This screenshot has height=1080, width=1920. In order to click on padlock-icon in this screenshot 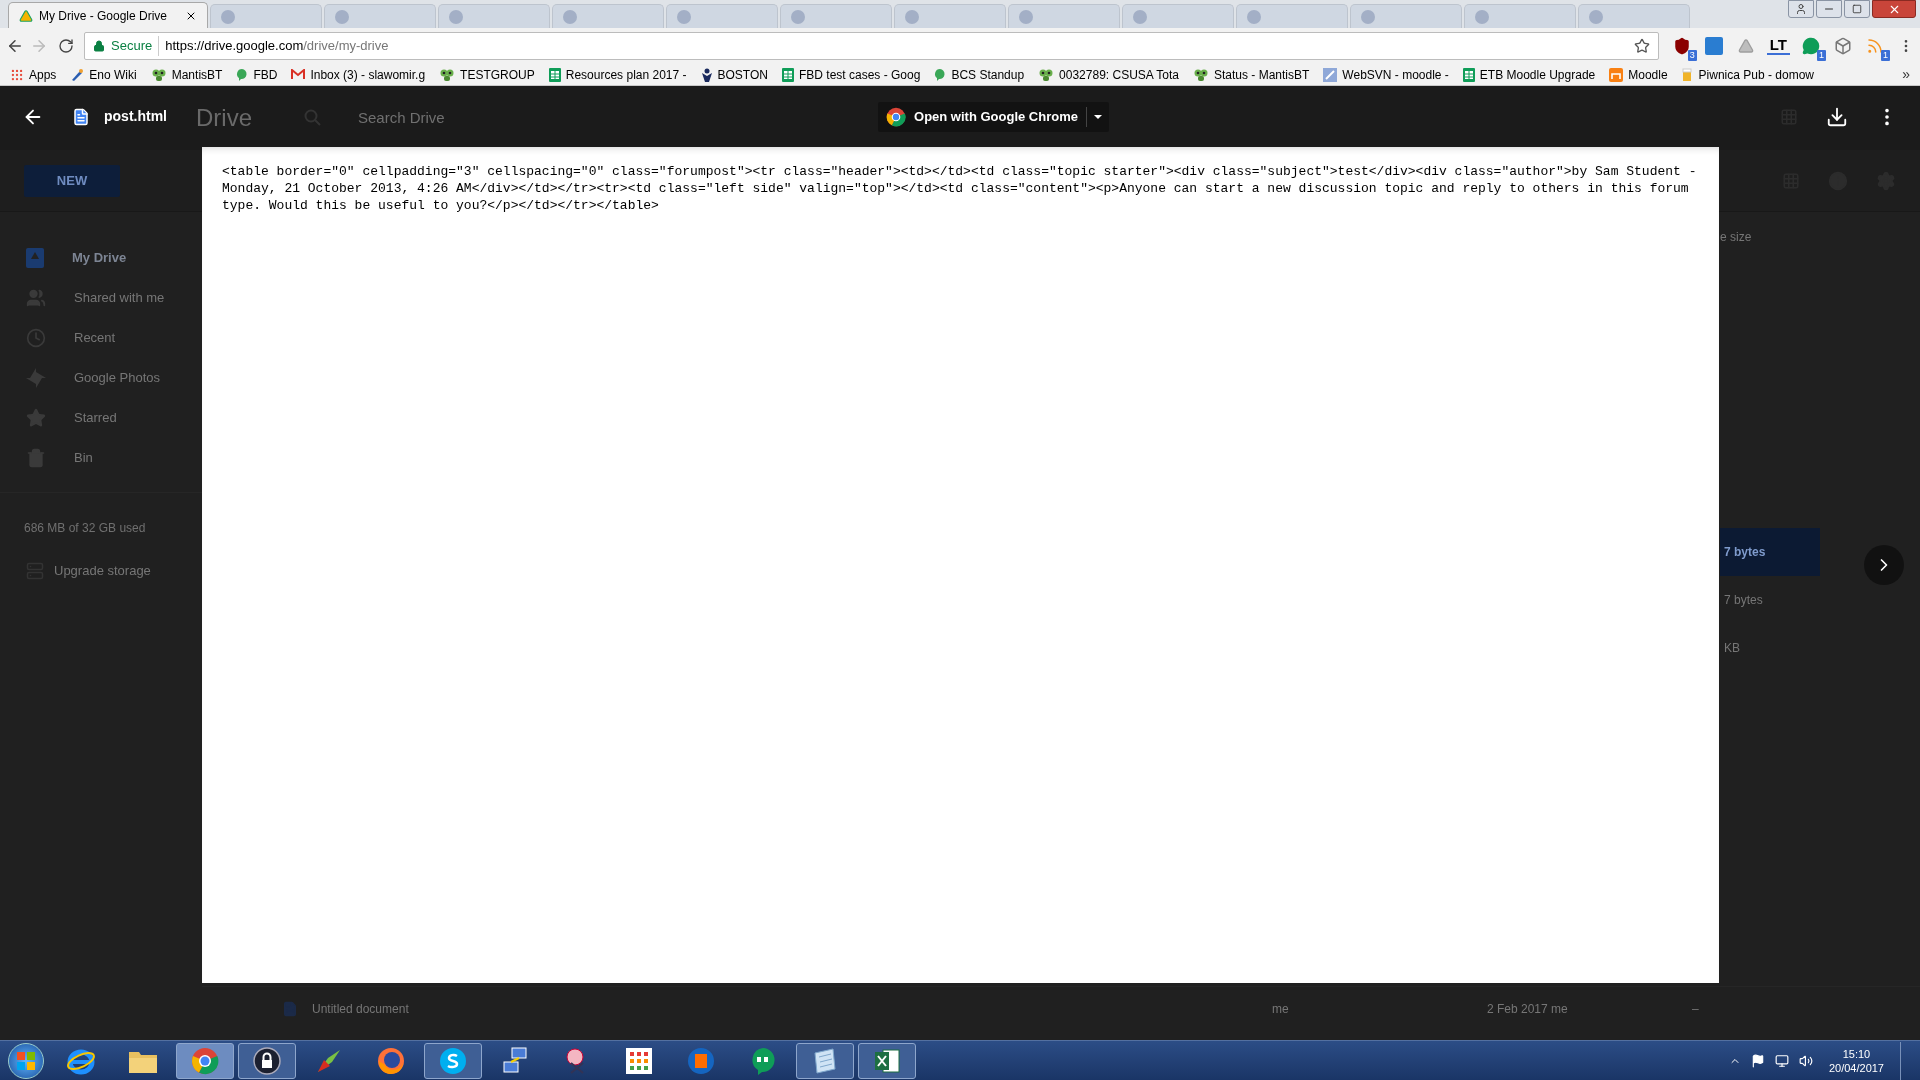, I will do `click(267, 1060)`.